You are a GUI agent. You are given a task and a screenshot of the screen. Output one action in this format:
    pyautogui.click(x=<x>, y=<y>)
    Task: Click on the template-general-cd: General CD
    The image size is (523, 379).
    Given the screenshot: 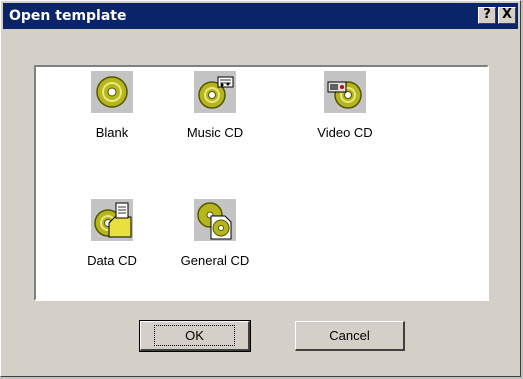 What is the action you would take?
    pyautogui.click(x=215, y=233)
    